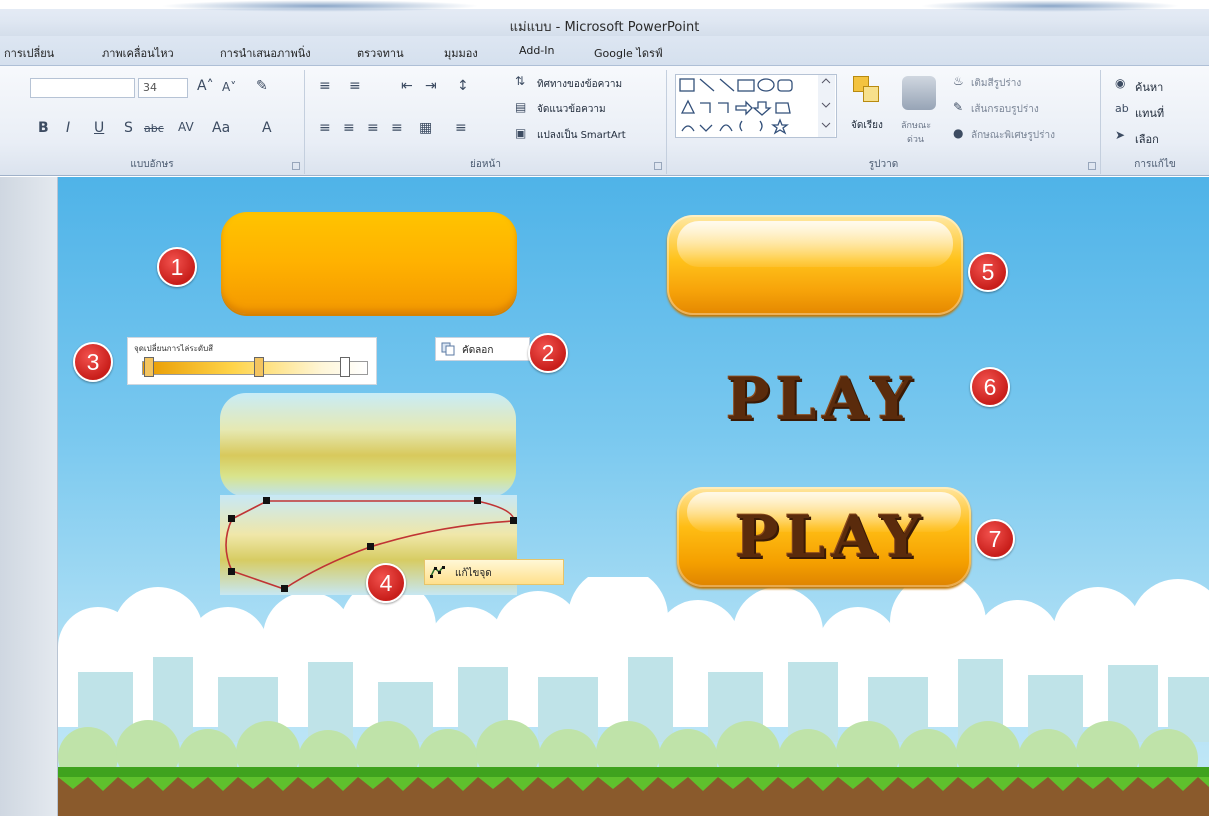 The image size is (1209, 816). What do you see at coordinates (658, 166) in the screenshot?
I see `paragraph-dialog-launcher-icon` at bounding box center [658, 166].